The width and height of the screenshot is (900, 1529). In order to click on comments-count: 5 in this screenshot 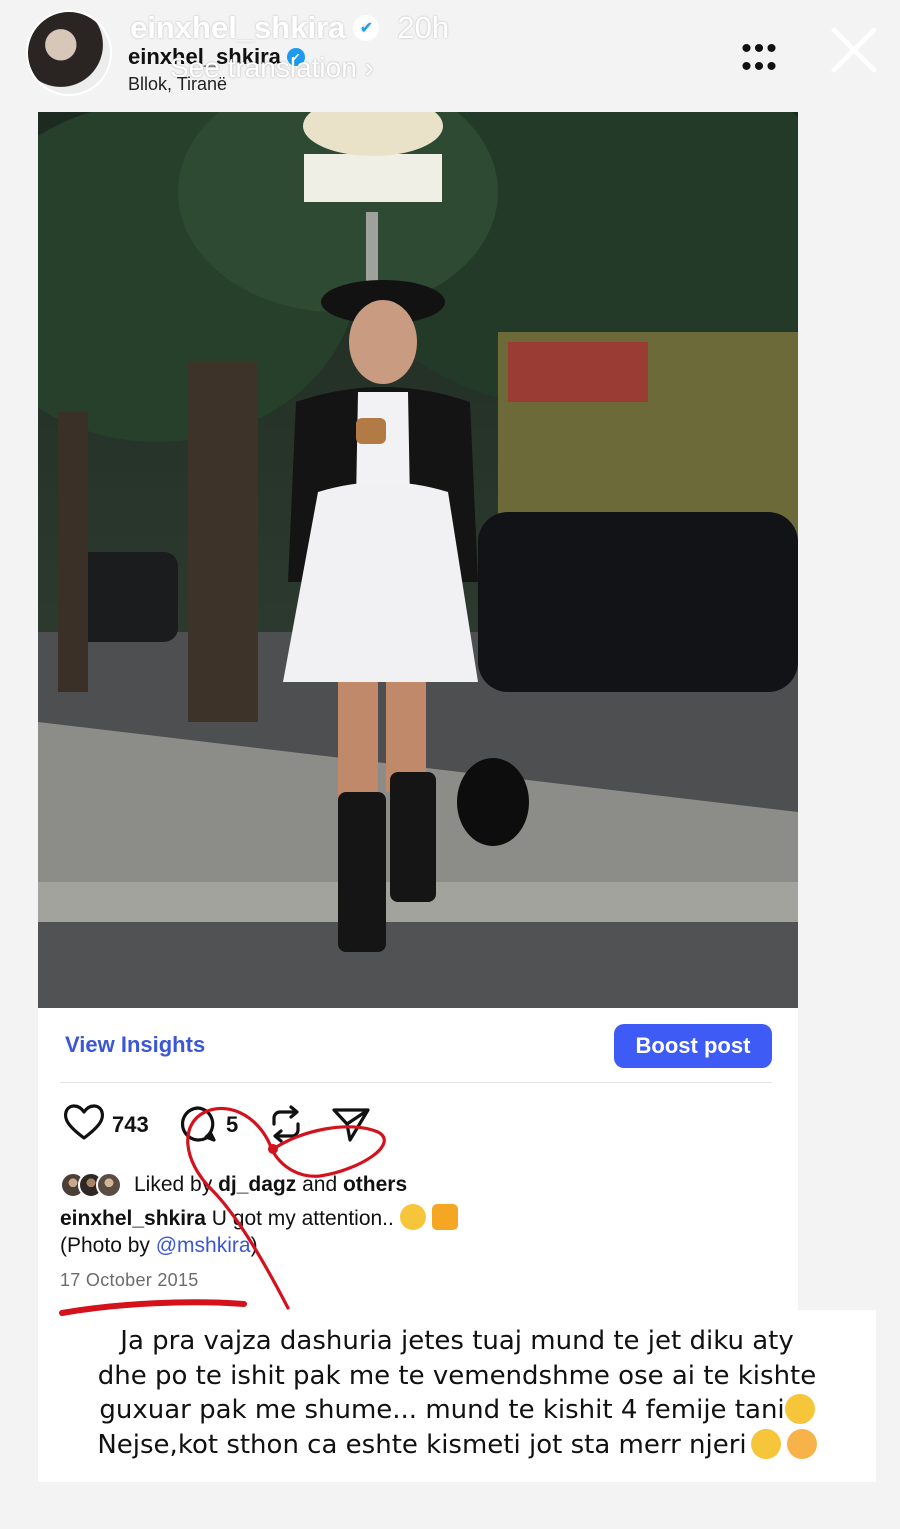, I will do `click(232, 1124)`.